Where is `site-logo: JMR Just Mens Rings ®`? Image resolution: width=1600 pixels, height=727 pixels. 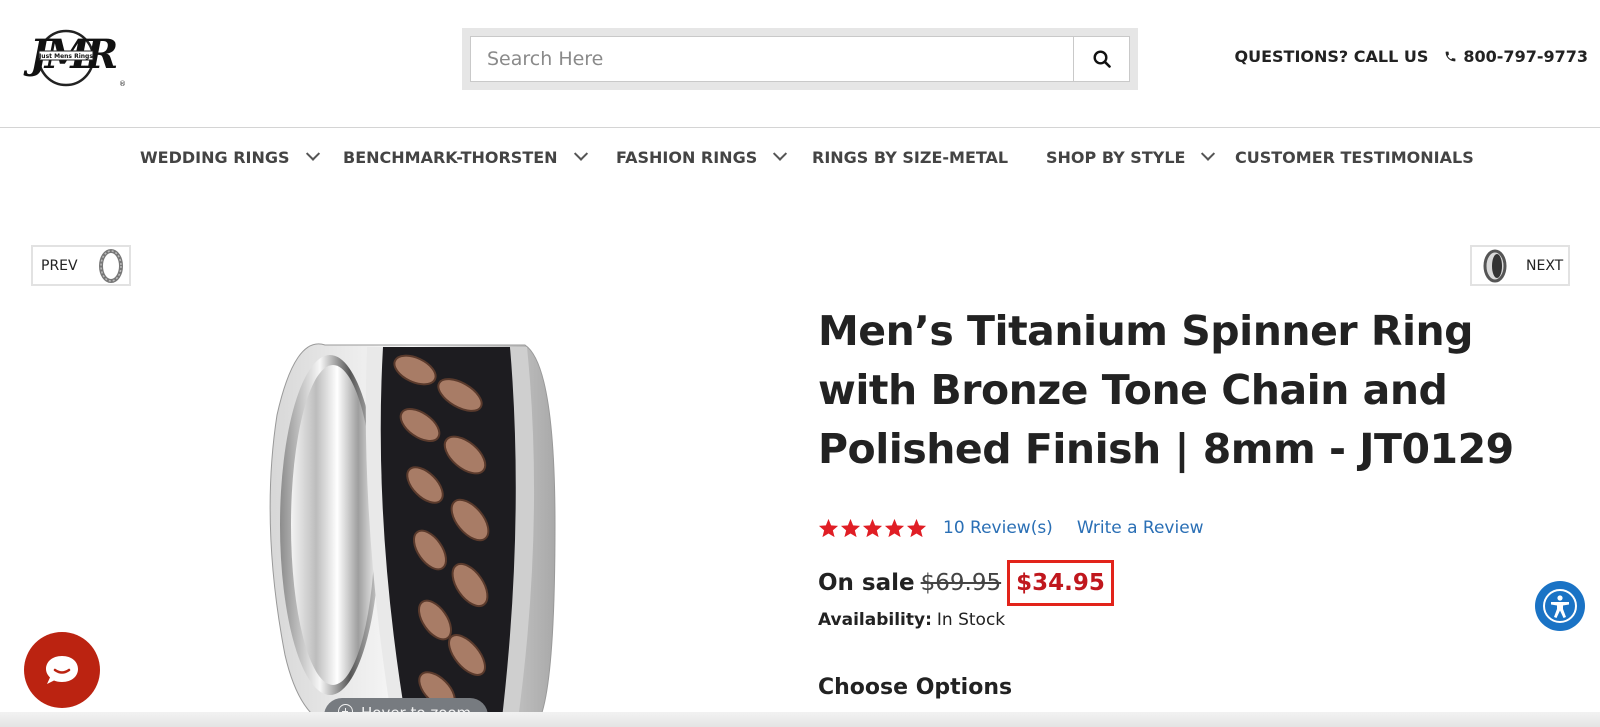
site-logo: JMR Just Mens Rings ® is located at coordinates (72, 59).